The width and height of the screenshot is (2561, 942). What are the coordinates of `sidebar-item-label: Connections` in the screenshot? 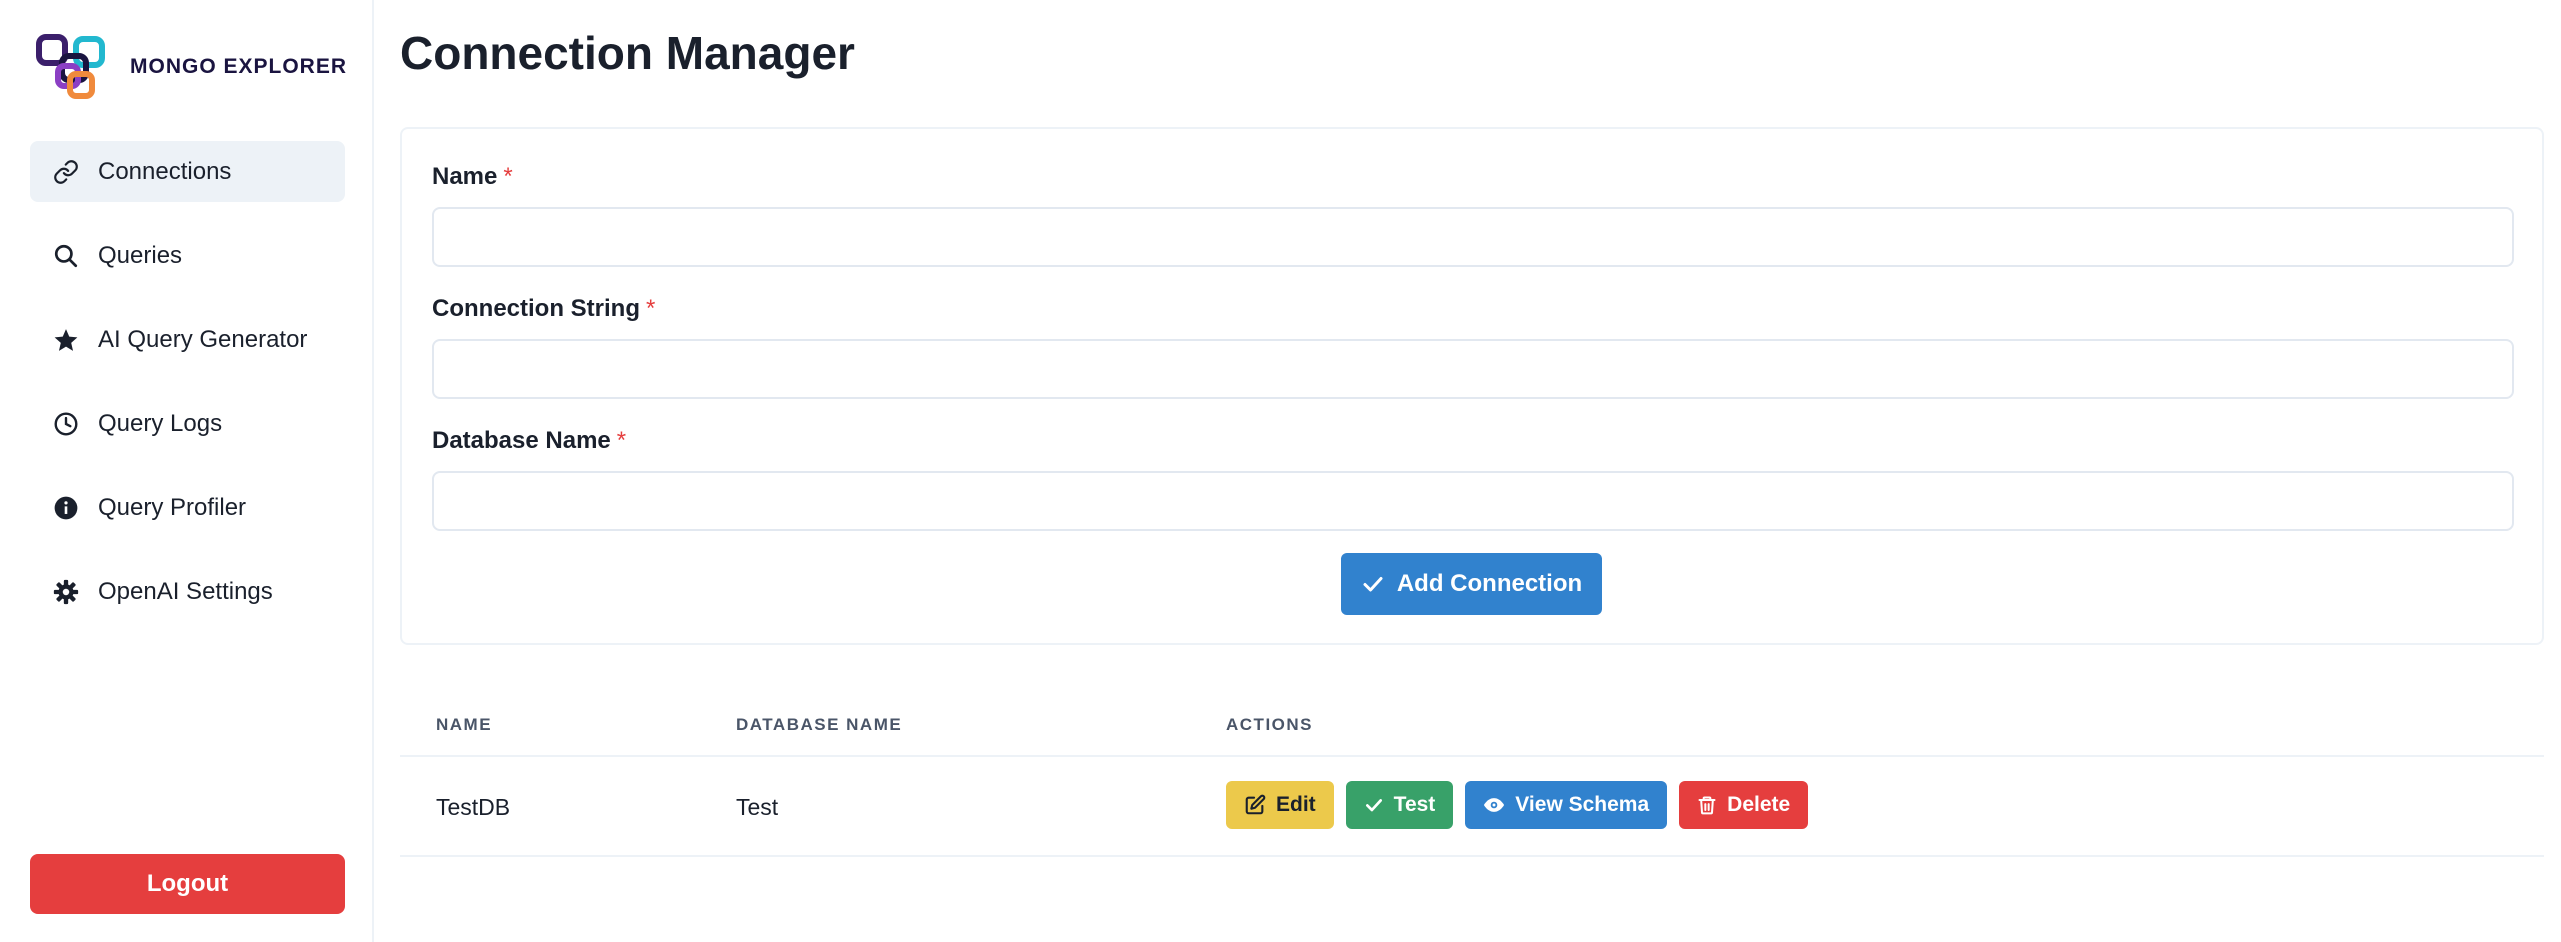 It's located at (165, 171).